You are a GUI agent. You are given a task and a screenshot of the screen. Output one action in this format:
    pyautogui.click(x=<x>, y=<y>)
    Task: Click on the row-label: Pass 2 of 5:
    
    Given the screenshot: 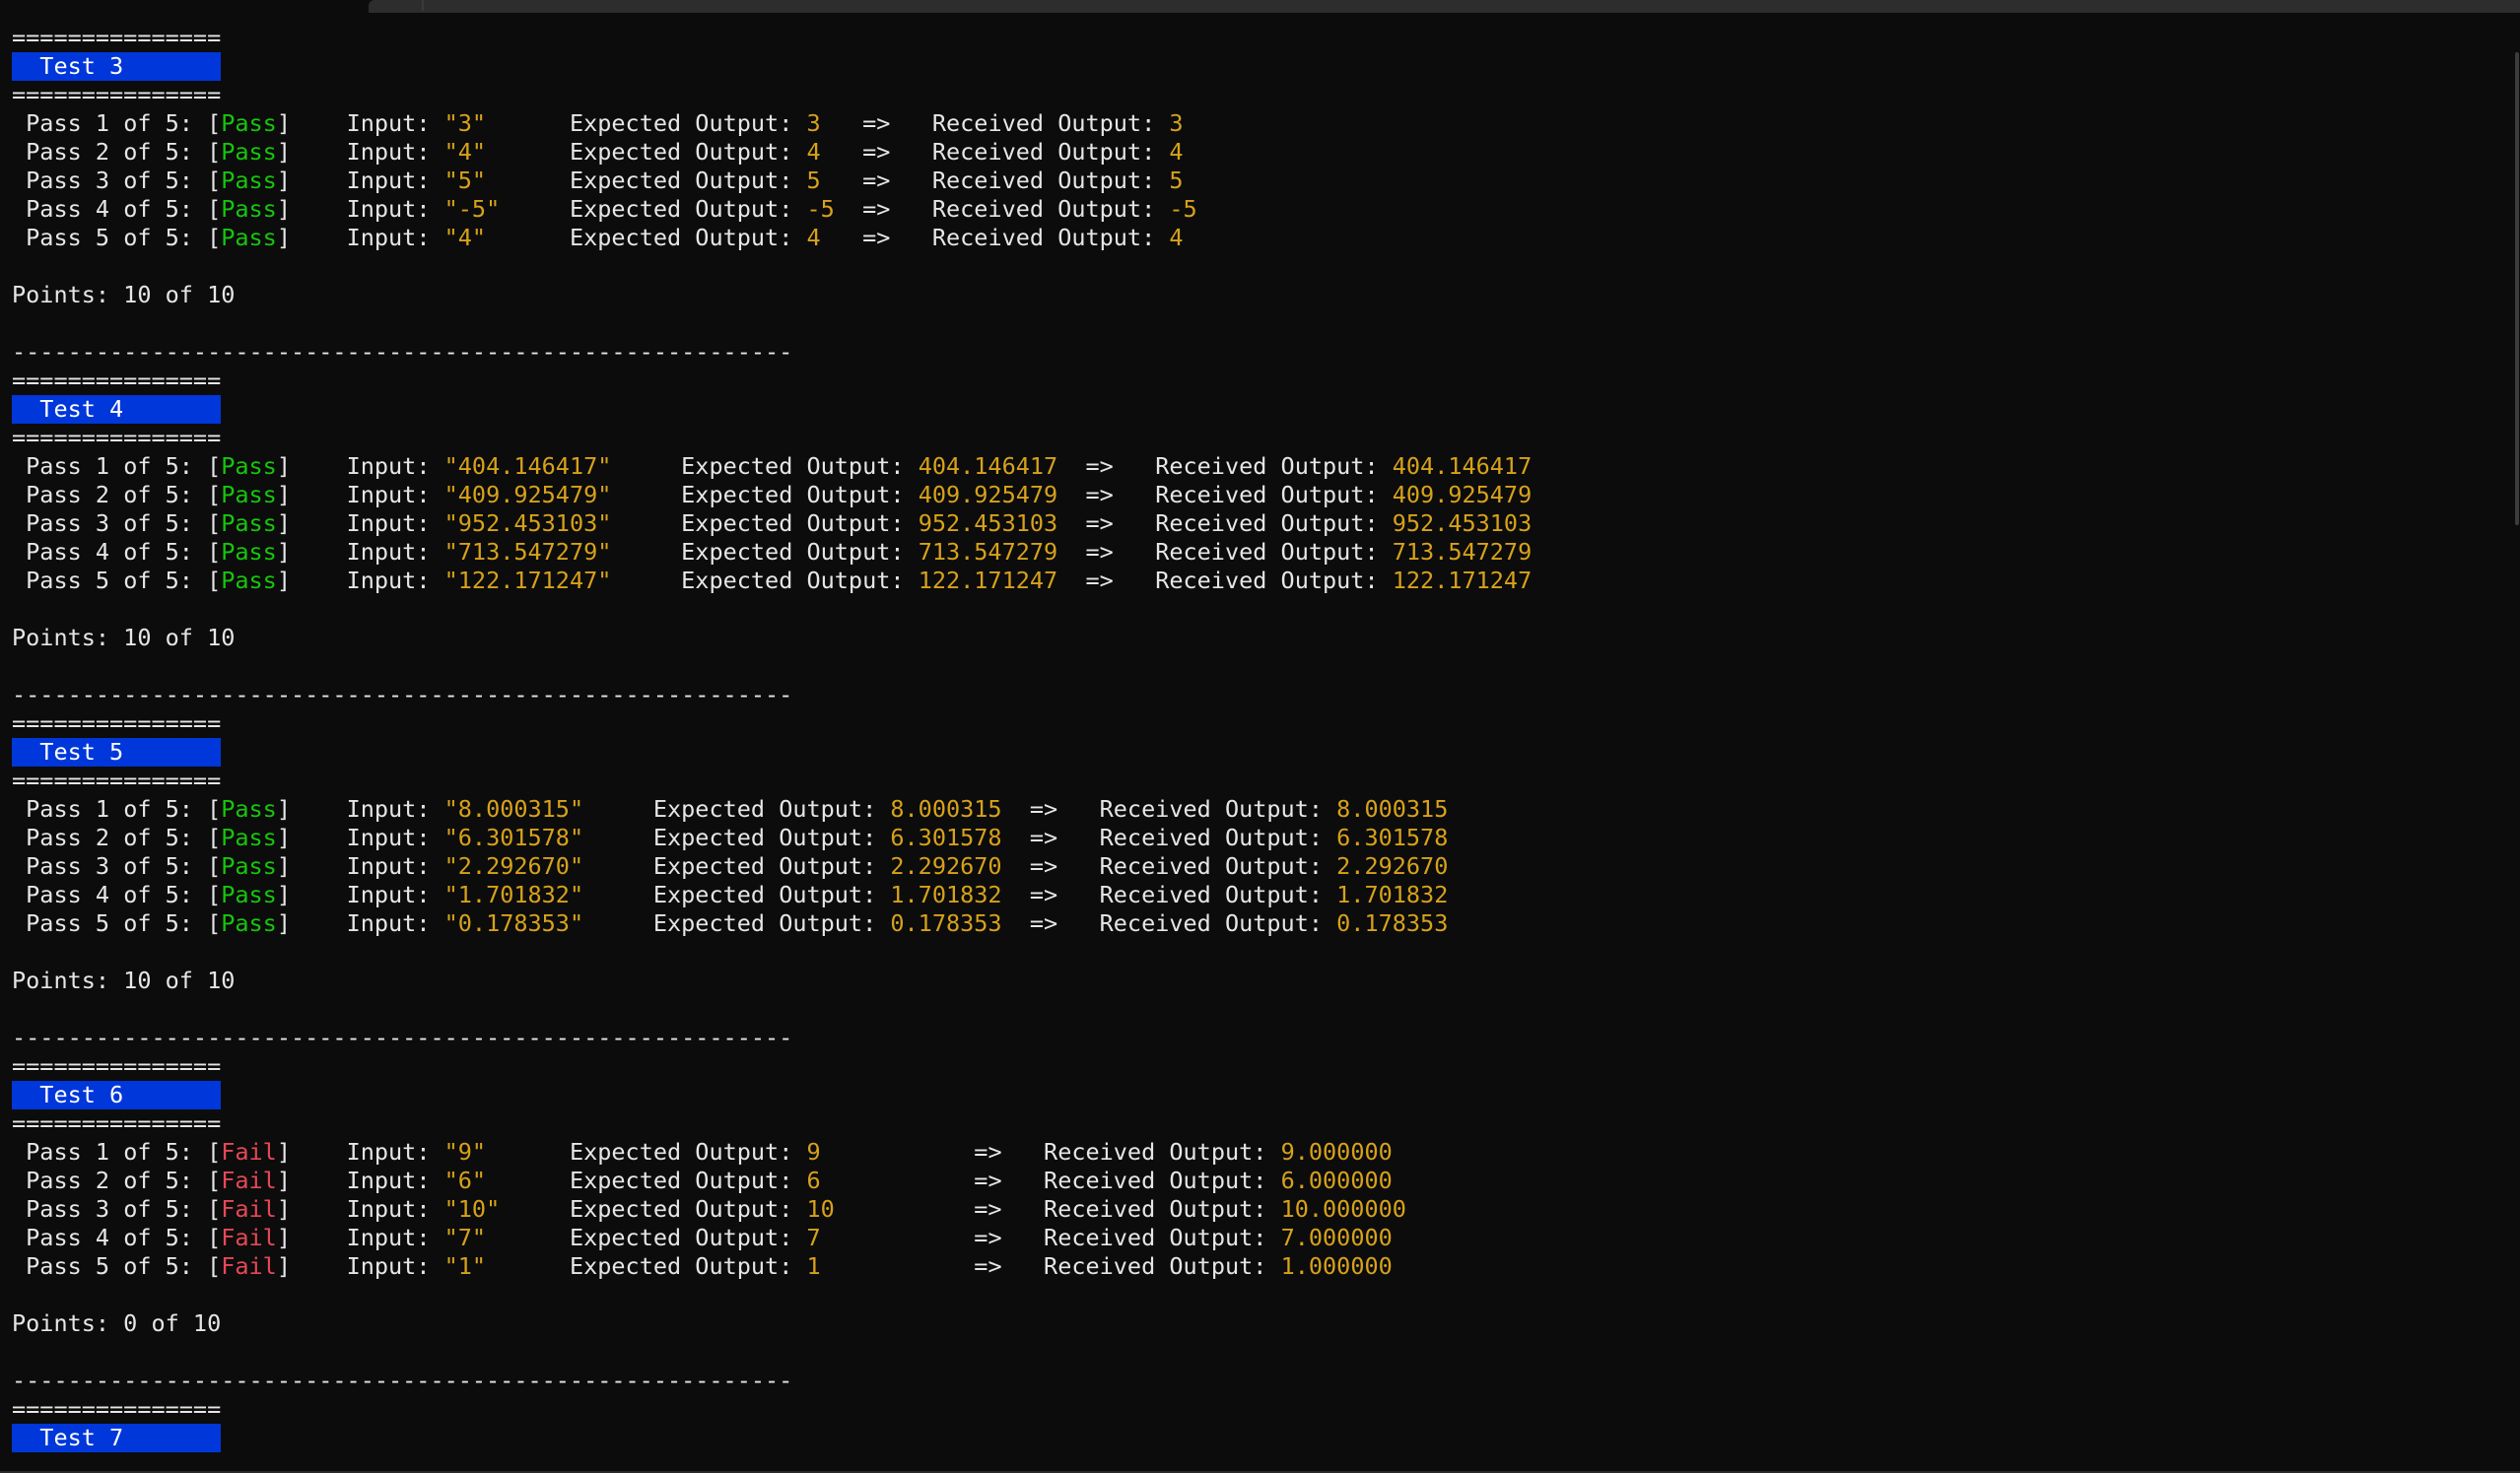 What is the action you would take?
    pyautogui.click(x=109, y=494)
    